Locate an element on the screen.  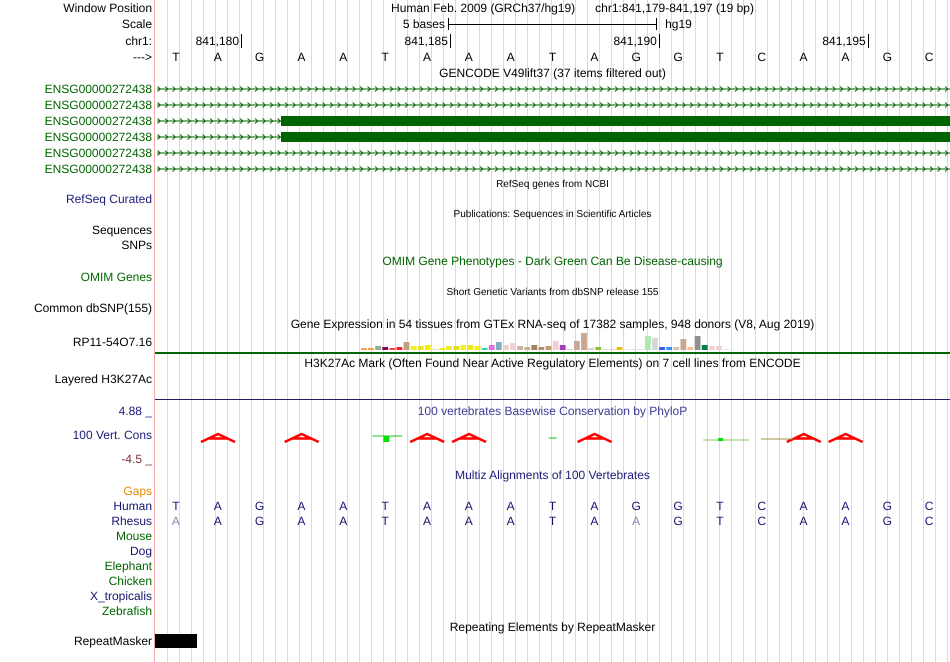
scale-span-label: 5 bases is located at coordinates (424, 24).